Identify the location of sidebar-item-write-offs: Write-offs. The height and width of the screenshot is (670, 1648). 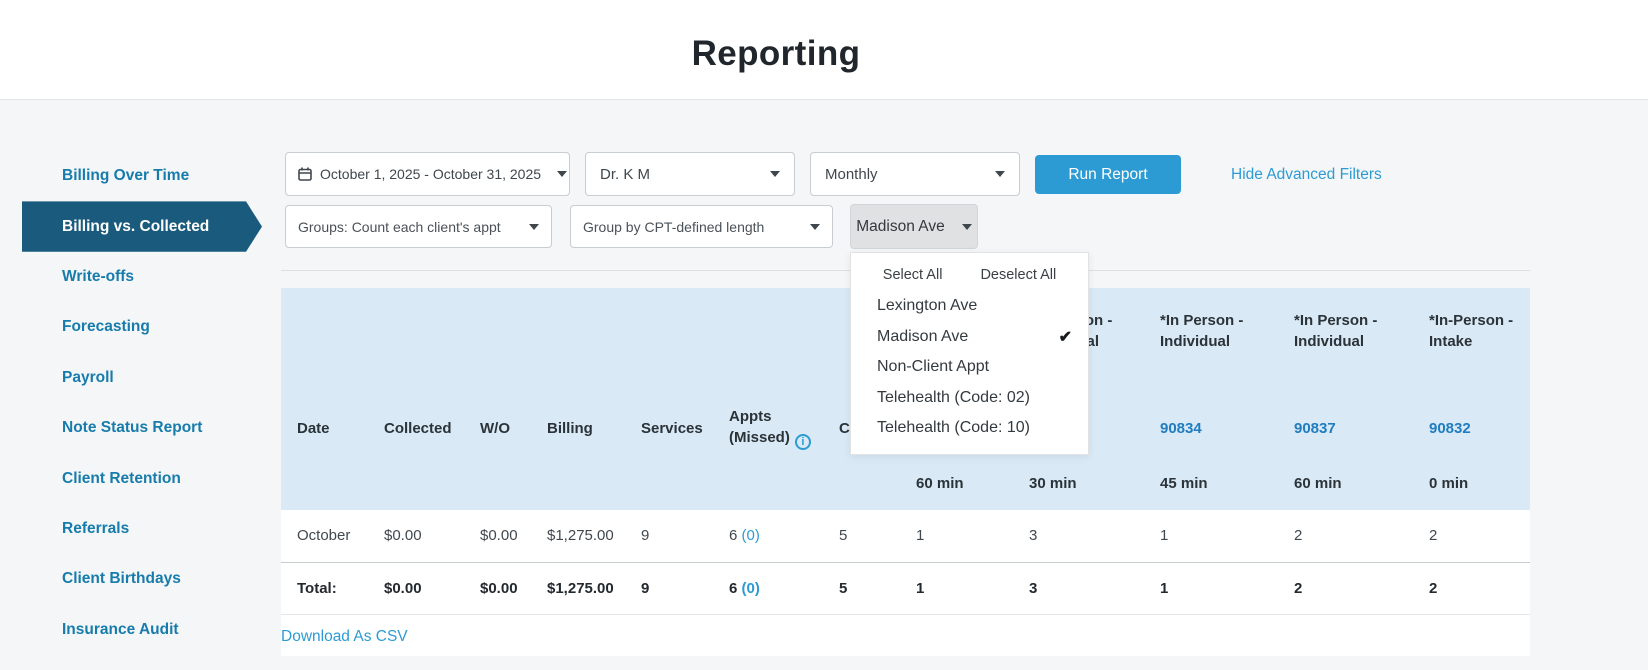
(142, 277).